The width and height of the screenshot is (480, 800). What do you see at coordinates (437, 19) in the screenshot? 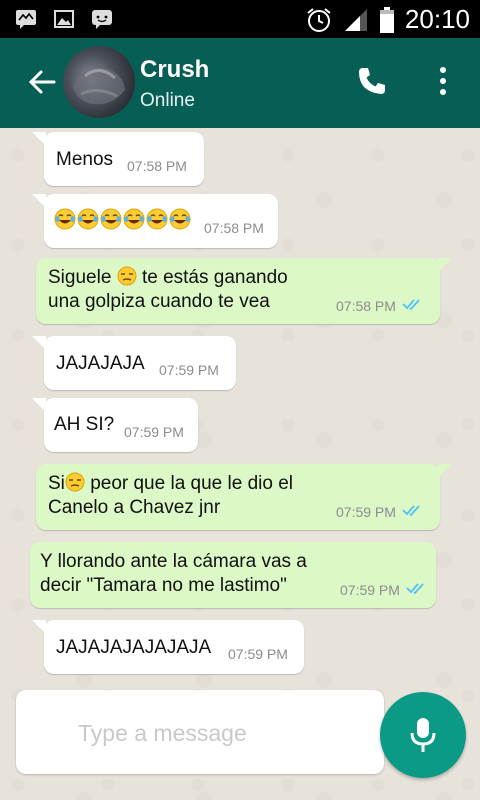
I see `clock-time: 20:10` at bounding box center [437, 19].